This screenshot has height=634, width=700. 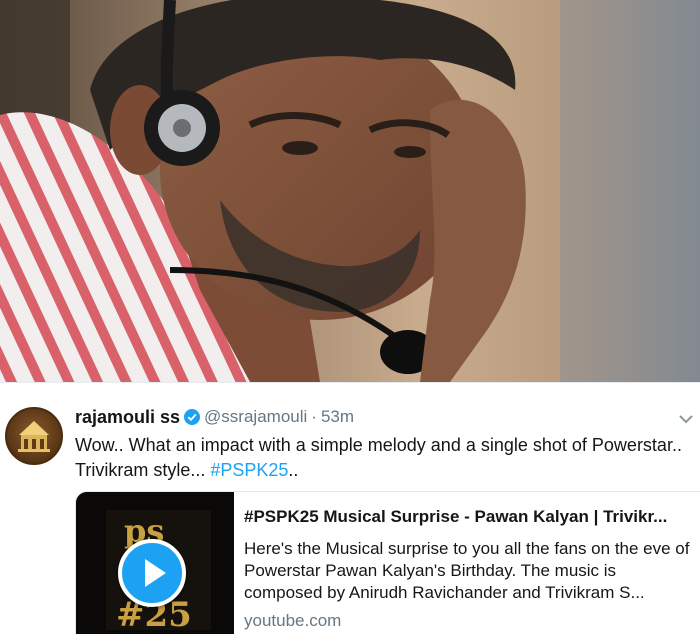 What do you see at coordinates (686, 419) in the screenshot?
I see `chevron-down-icon` at bounding box center [686, 419].